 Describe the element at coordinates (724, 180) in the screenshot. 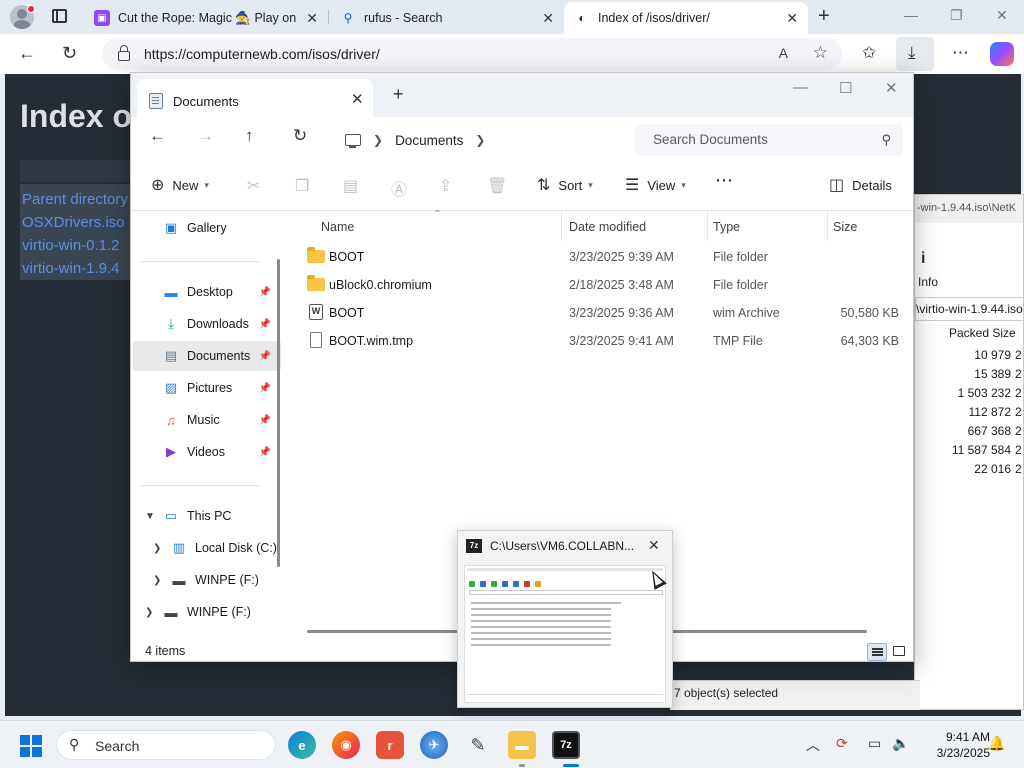

I see `see-more-icon: ⋯` at that location.